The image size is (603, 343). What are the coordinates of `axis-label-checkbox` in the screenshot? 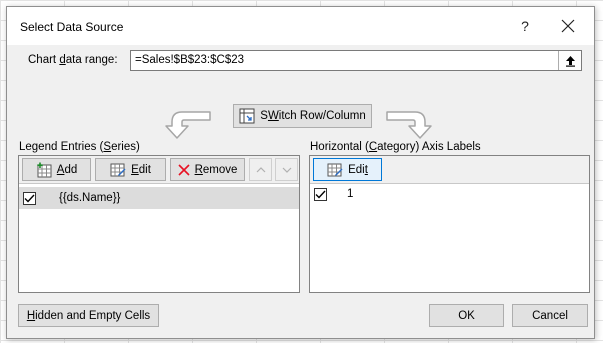 It's located at (320, 194).